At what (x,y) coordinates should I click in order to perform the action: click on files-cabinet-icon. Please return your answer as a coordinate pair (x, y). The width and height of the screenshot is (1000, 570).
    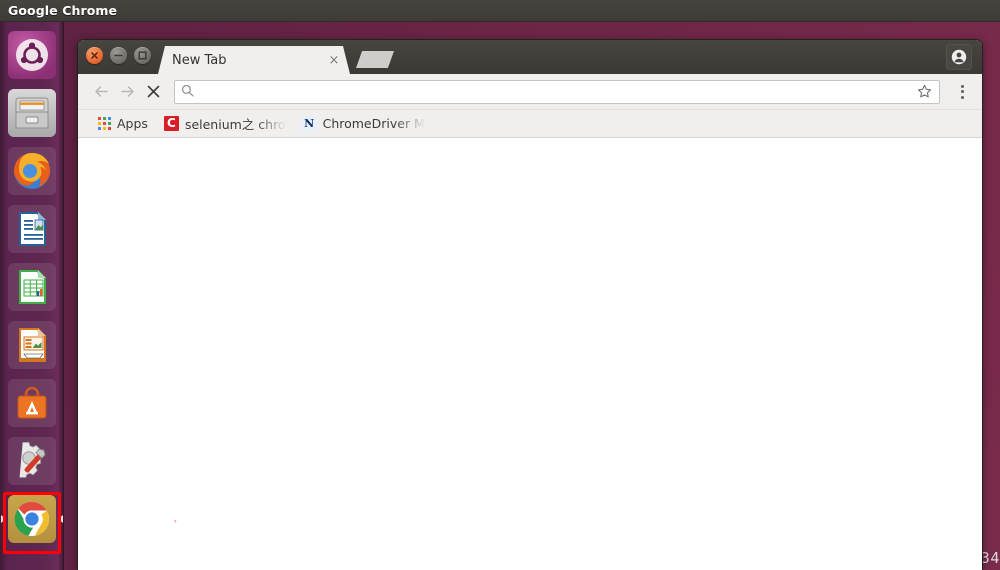
    Looking at the image, I should click on (32, 113).